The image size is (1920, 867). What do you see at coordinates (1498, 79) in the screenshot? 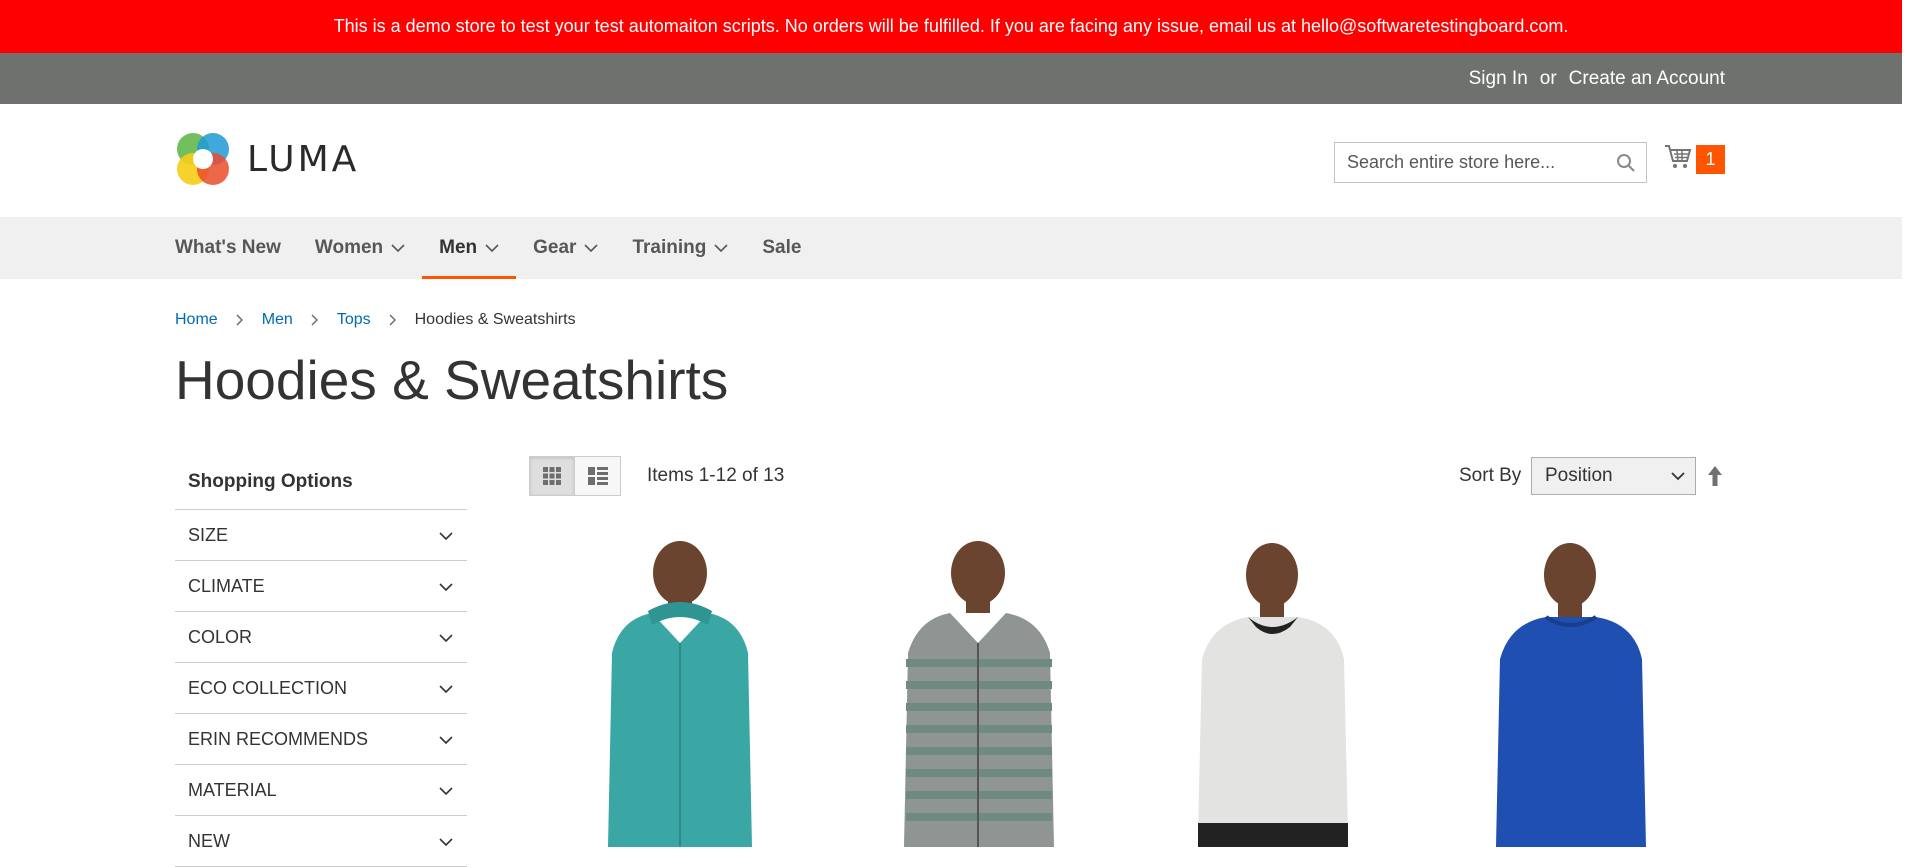
I see `sign-in-link: Sign In` at bounding box center [1498, 79].